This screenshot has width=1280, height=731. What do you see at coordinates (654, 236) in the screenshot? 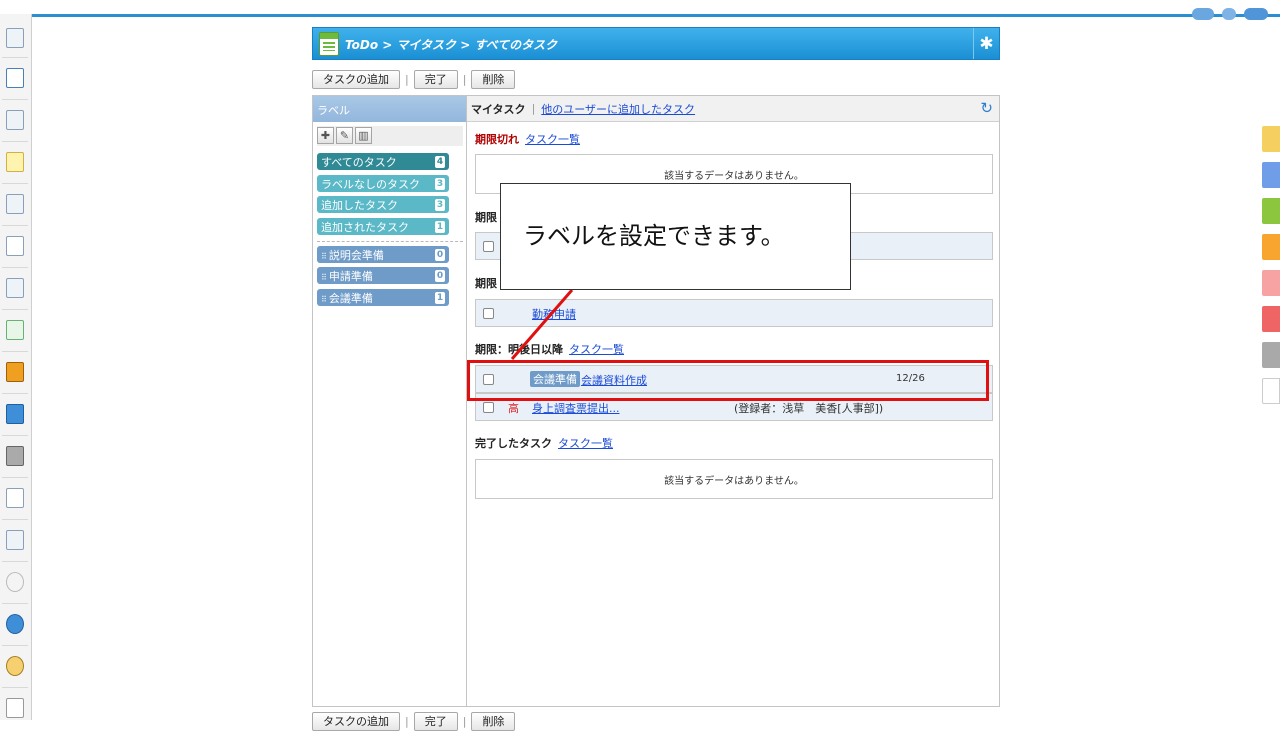
I see `callout-text: ラベルを設定できます。` at bounding box center [654, 236].